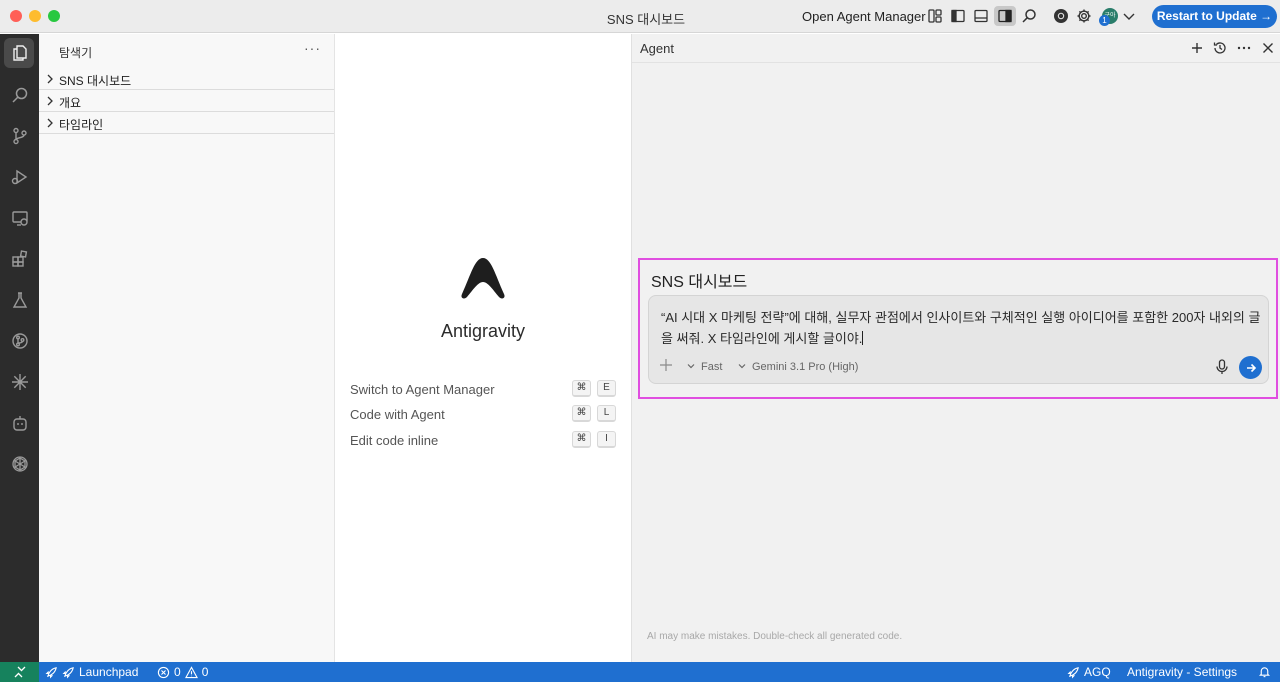 The image size is (1280, 682). Describe the element at coordinates (186, 79) in the screenshot. I see `sidebar-section-sns-dashboard: SNS 대시보드` at that location.